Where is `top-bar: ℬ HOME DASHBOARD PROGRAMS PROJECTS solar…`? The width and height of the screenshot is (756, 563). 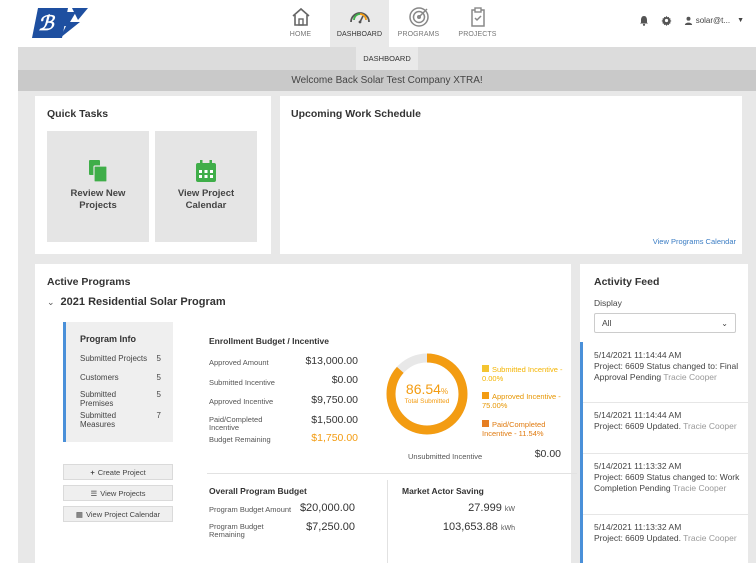 top-bar: ℬ HOME DASHBOARD PROGRAMS PROJECTS solar… is located at coordinates (387, 23).